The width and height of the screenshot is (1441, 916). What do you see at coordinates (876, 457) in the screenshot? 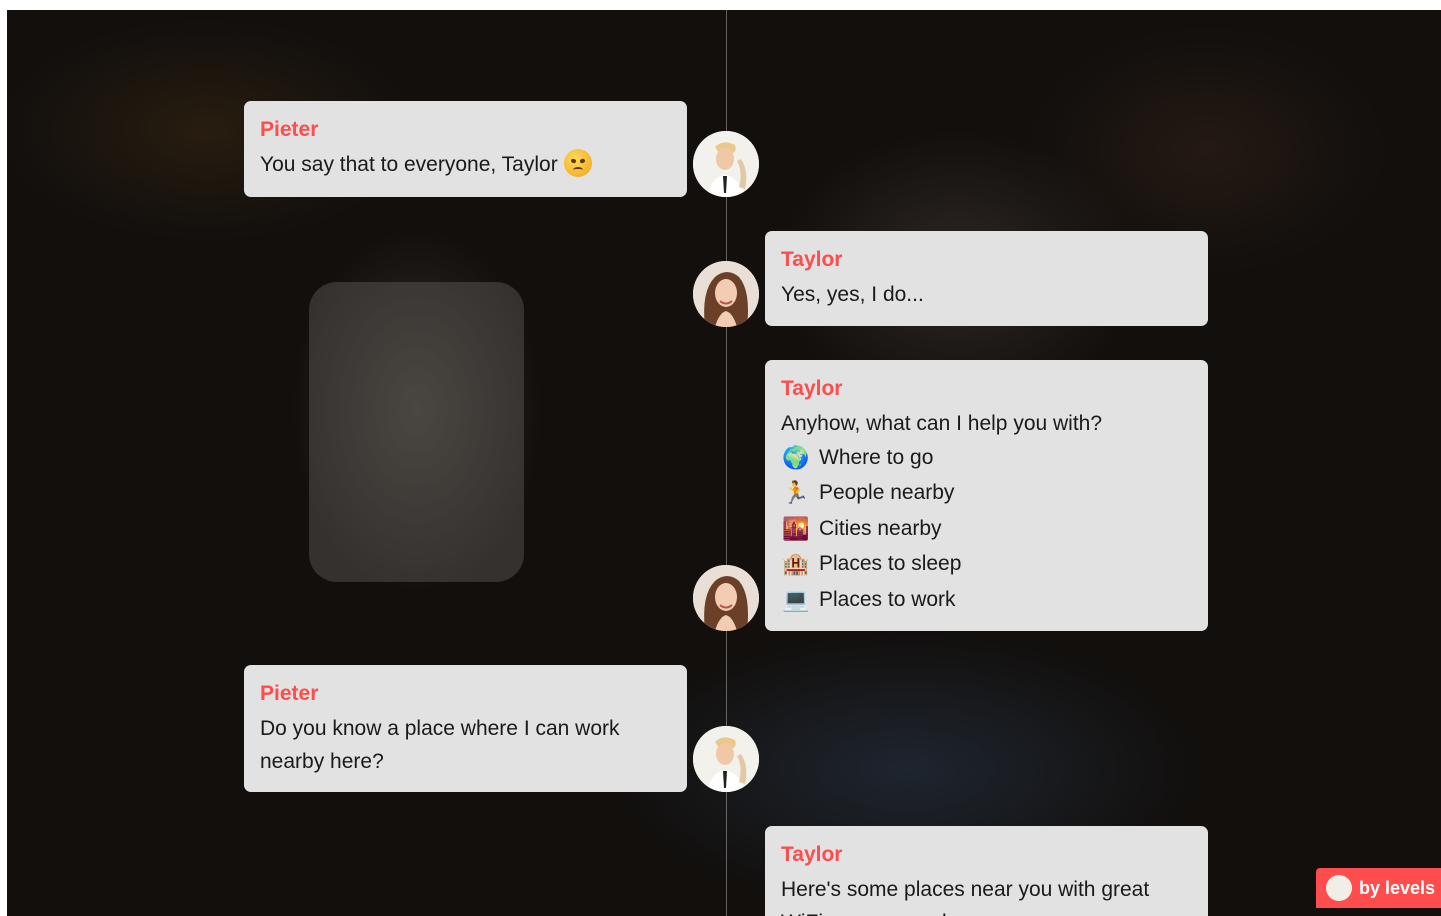
I see `option-label: Where to go` at bounding box center [876, 457].